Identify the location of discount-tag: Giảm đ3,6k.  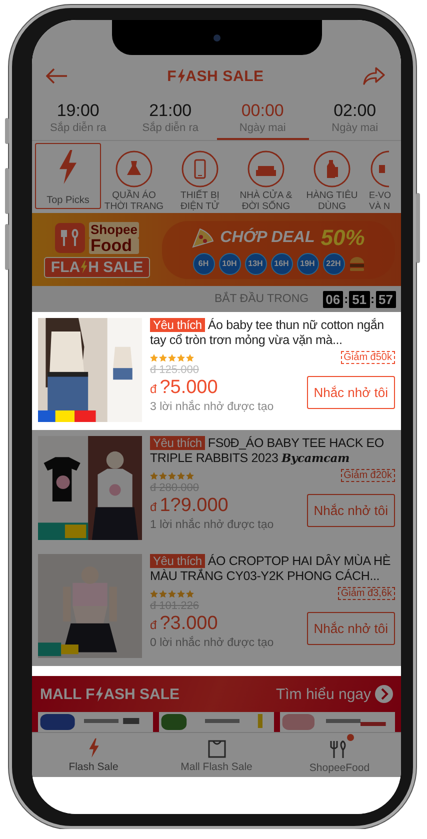
(366, 593).